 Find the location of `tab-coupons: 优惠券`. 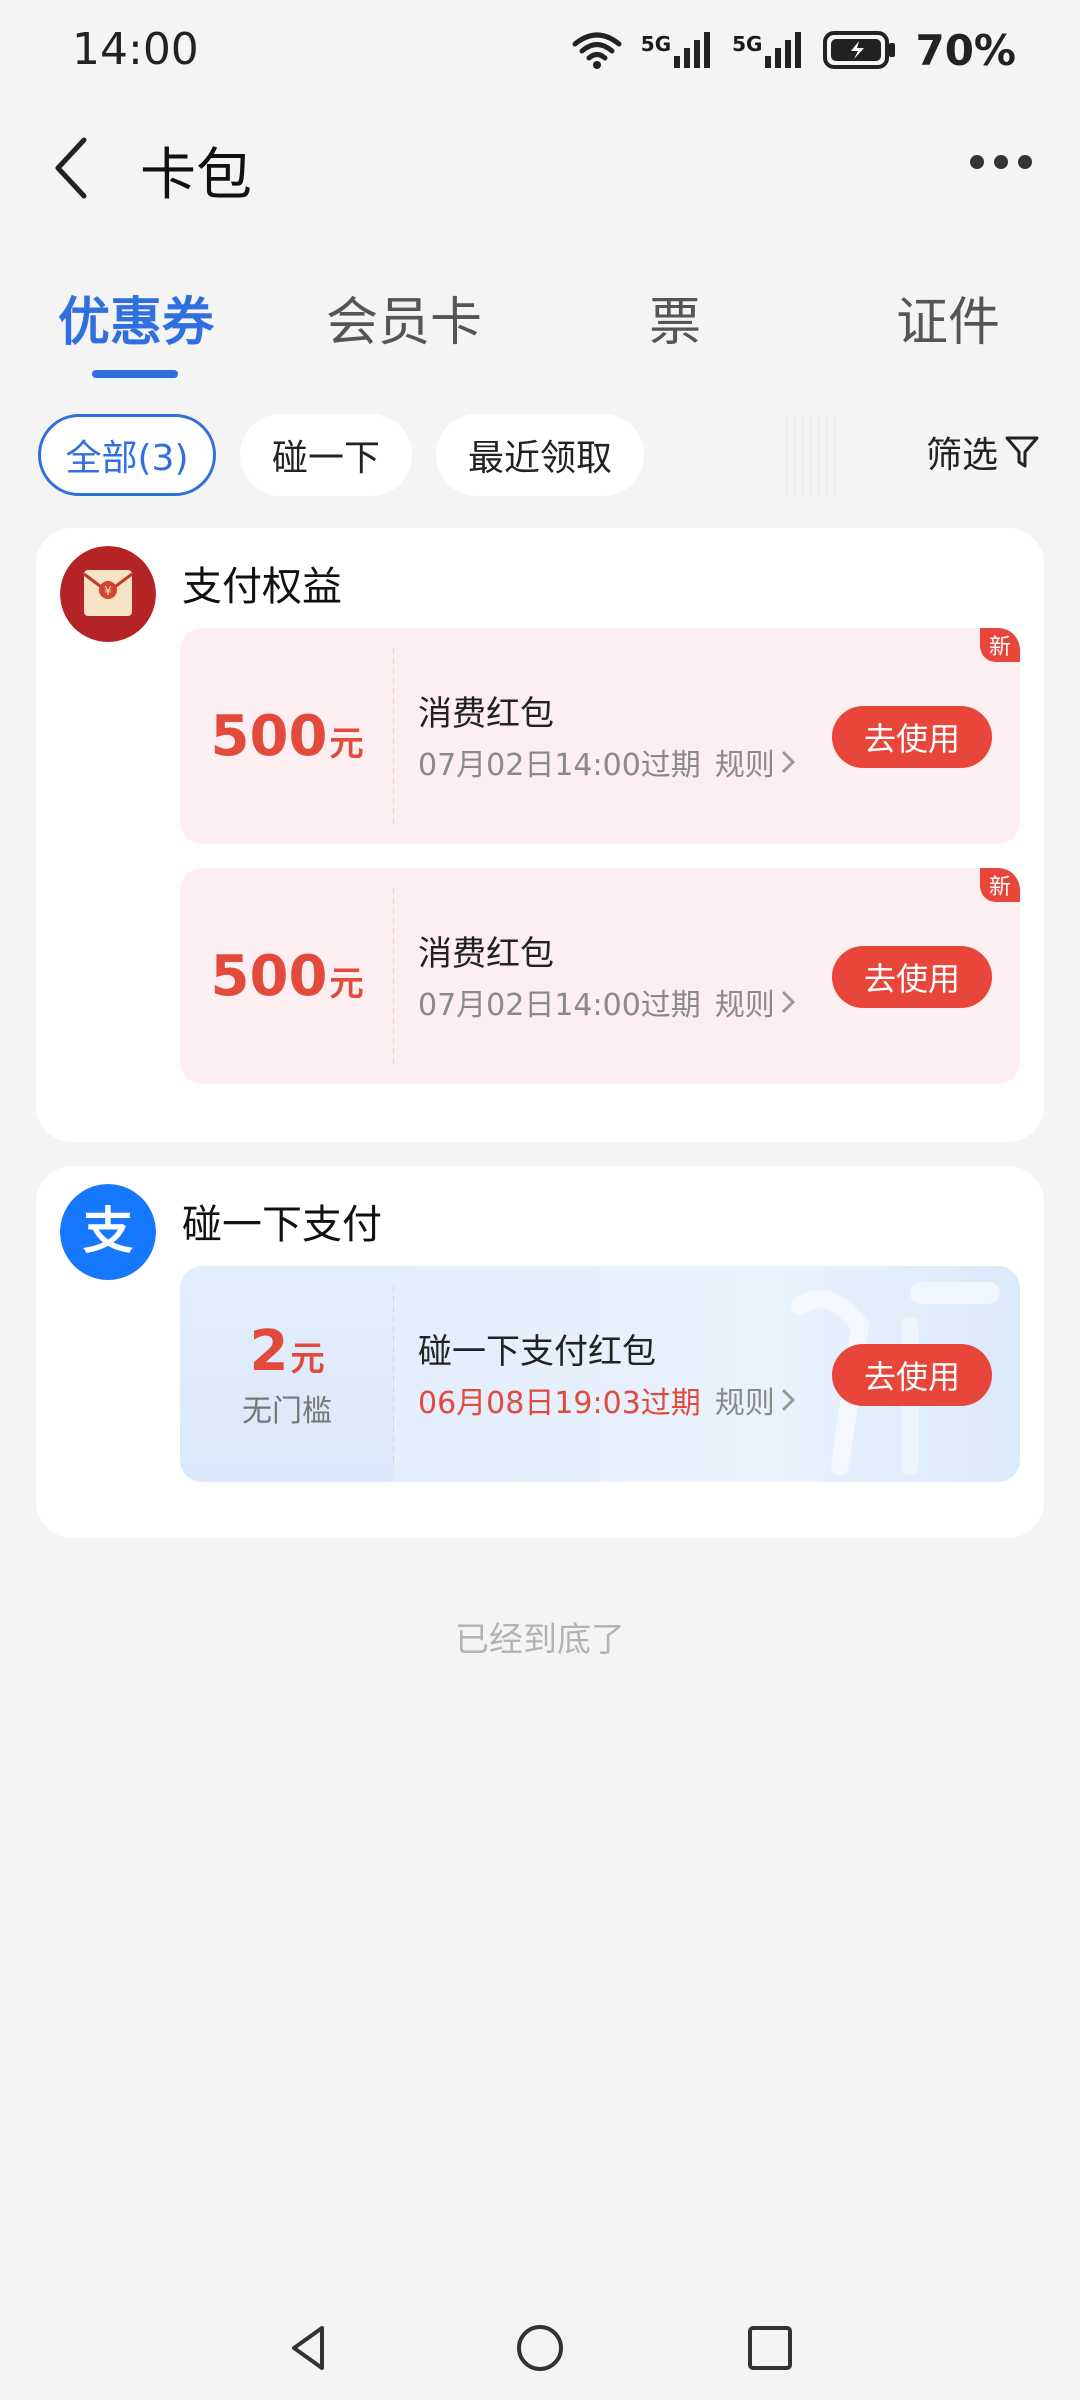

tab-coupons: 优惠券 is located at coordinates (136, 317).